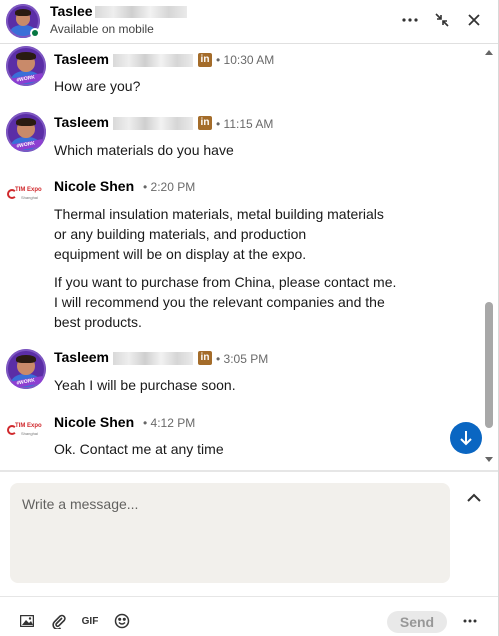  Describe the element at coordinates (145, 385) in the screenshot. I see `message-text: Yeah I will be purchase soon.` at that location.